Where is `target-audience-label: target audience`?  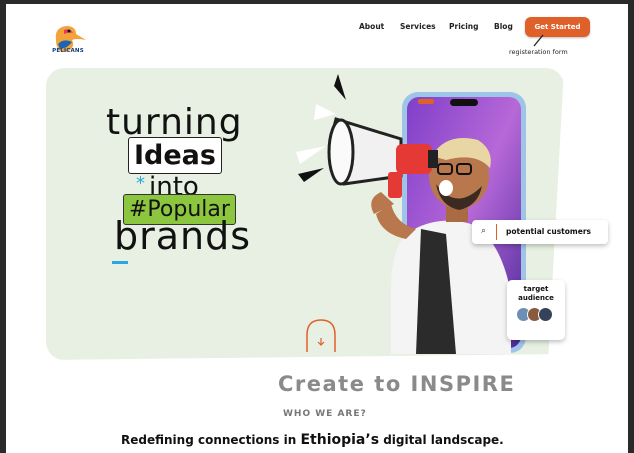
target-audience-label: target audience is located at coordinates (536, 293).